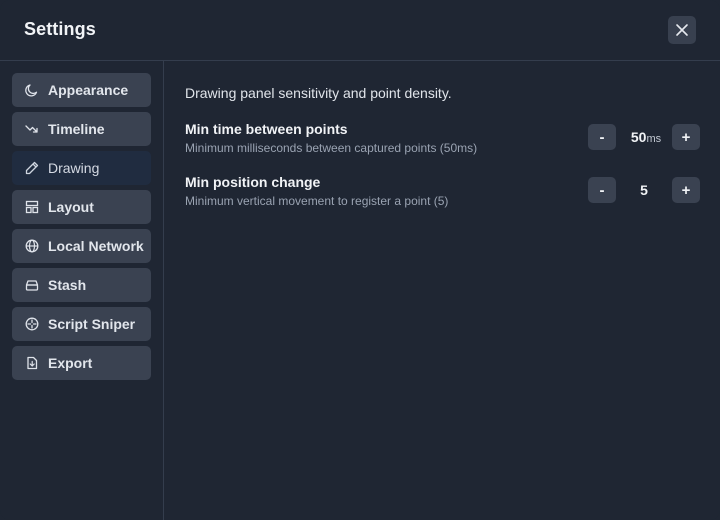 The image size is (720, 520). What do you see at coordinates (32, 324) in the screenshot?
I see `crosshair-icon` at bounding box center [32, 324].